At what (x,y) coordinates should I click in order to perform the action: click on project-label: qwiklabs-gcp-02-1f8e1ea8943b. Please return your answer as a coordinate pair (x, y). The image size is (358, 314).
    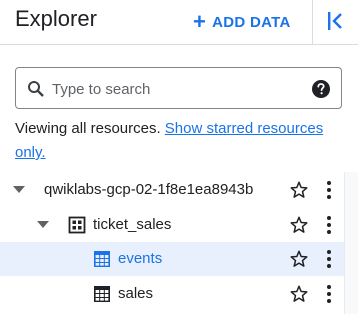
    Looking at the image, I should click on (149, 189).